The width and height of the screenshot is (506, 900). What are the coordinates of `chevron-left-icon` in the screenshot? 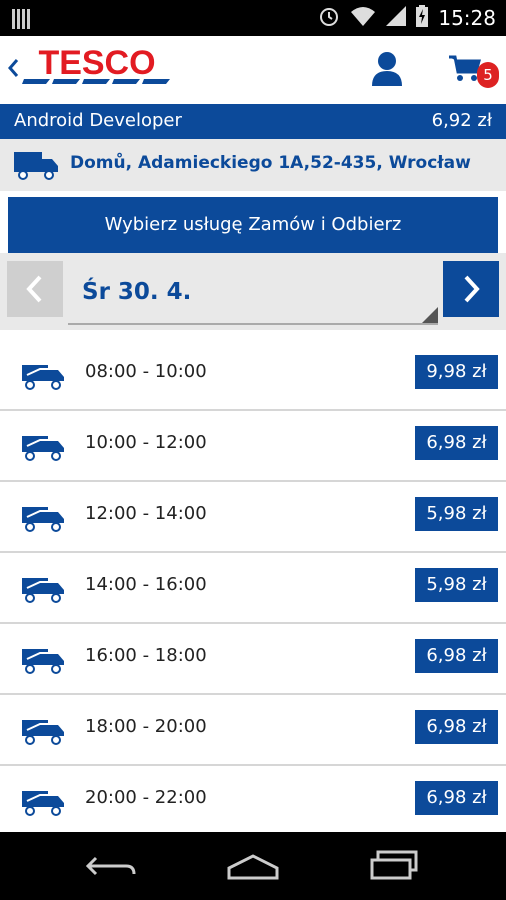 It's located at (34, 289).